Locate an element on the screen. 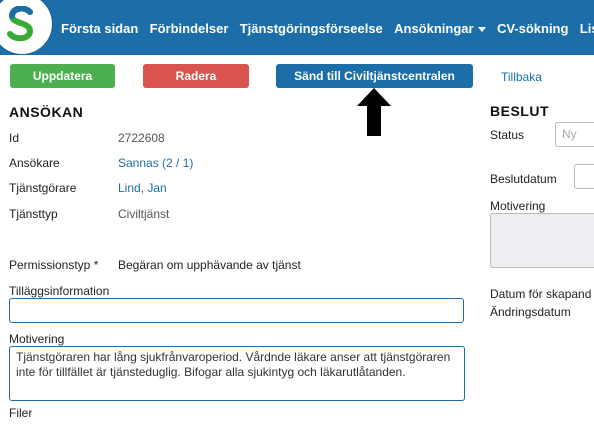 Image resolution: width=594 pixels, height=429 pixels. back-link: Tillbaka is located at coordinates (521, 77).